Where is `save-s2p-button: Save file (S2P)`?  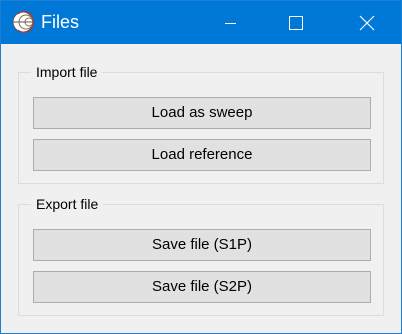 save-s2p-button: Save file (S2P) is located at coordinates (202, 287).